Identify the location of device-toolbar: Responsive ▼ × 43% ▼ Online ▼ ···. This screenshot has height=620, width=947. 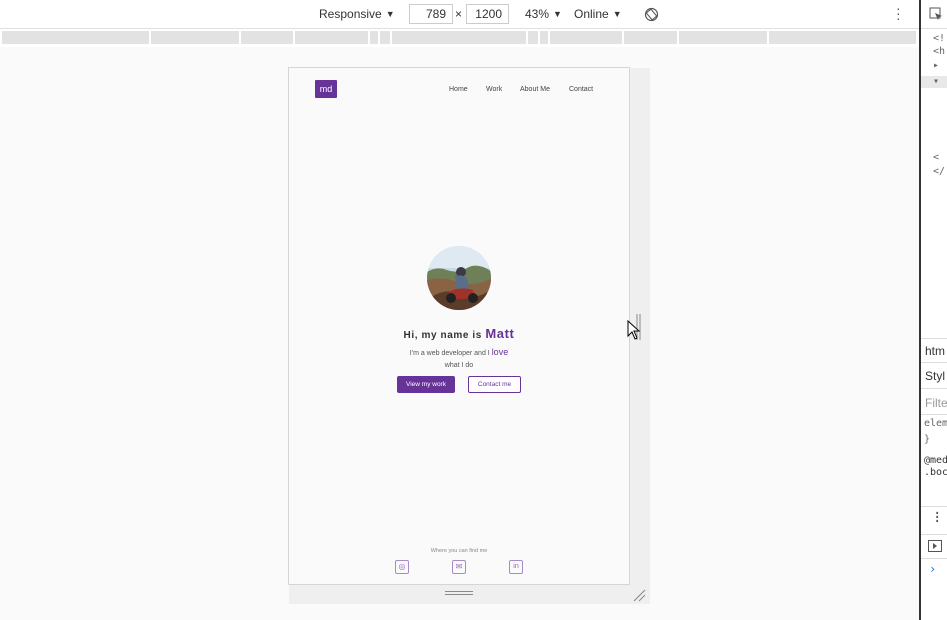
(459, 14).